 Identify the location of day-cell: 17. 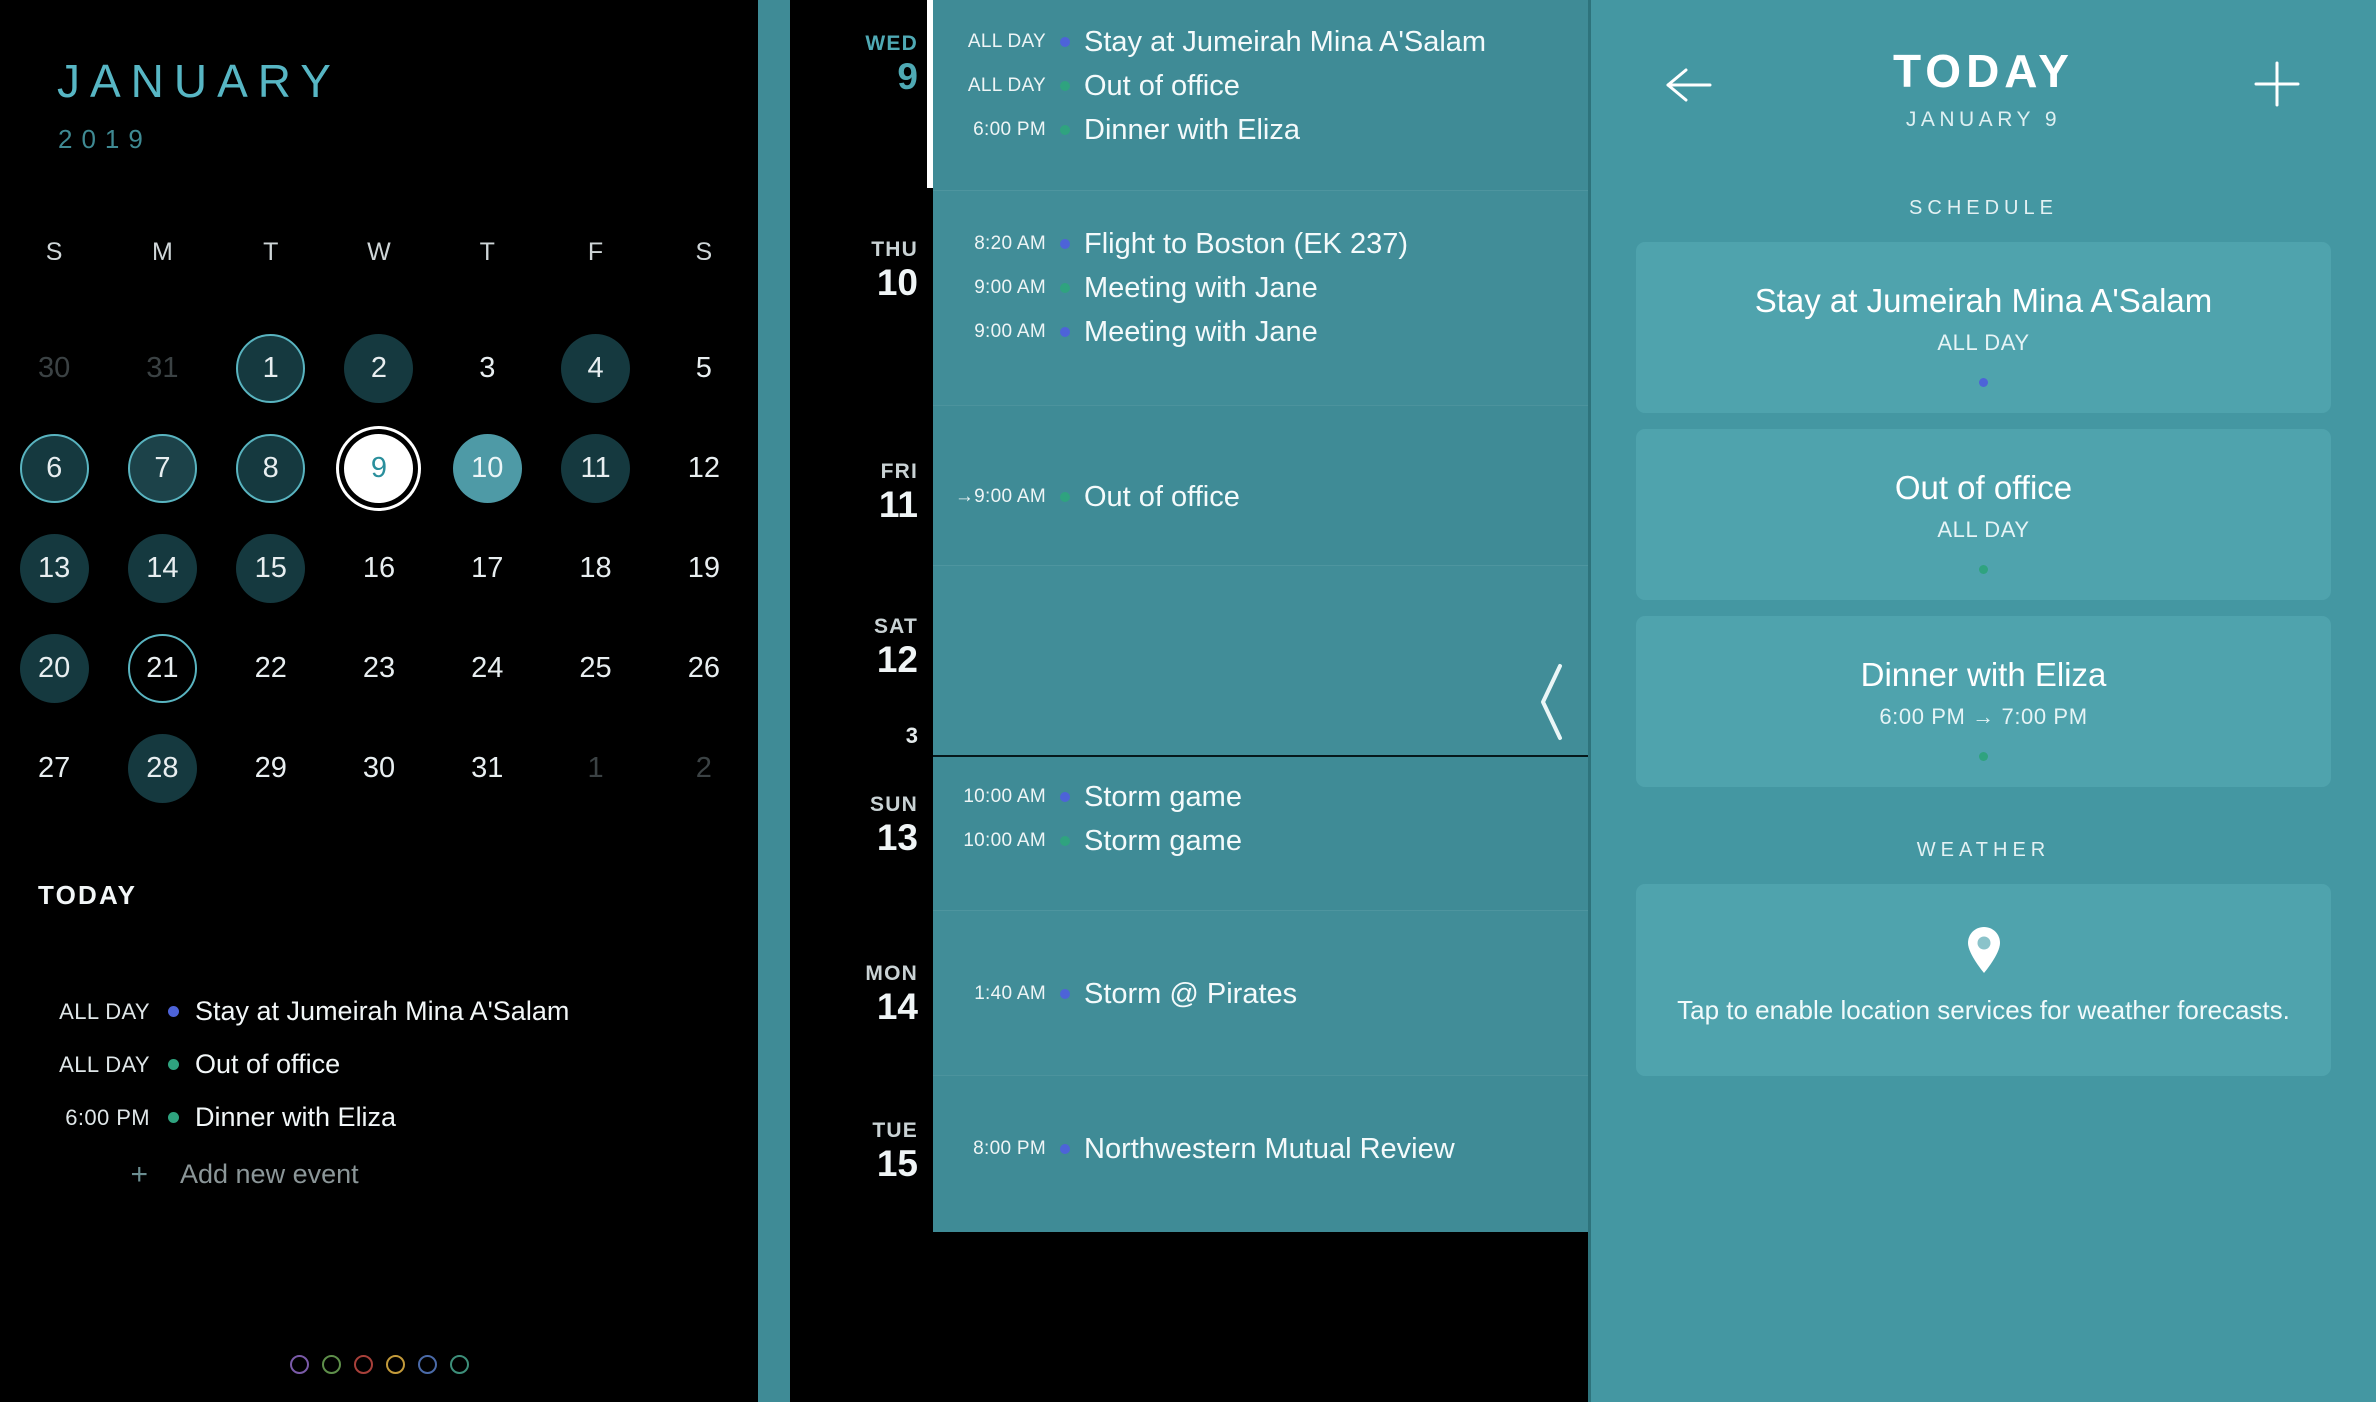
(487, 568).